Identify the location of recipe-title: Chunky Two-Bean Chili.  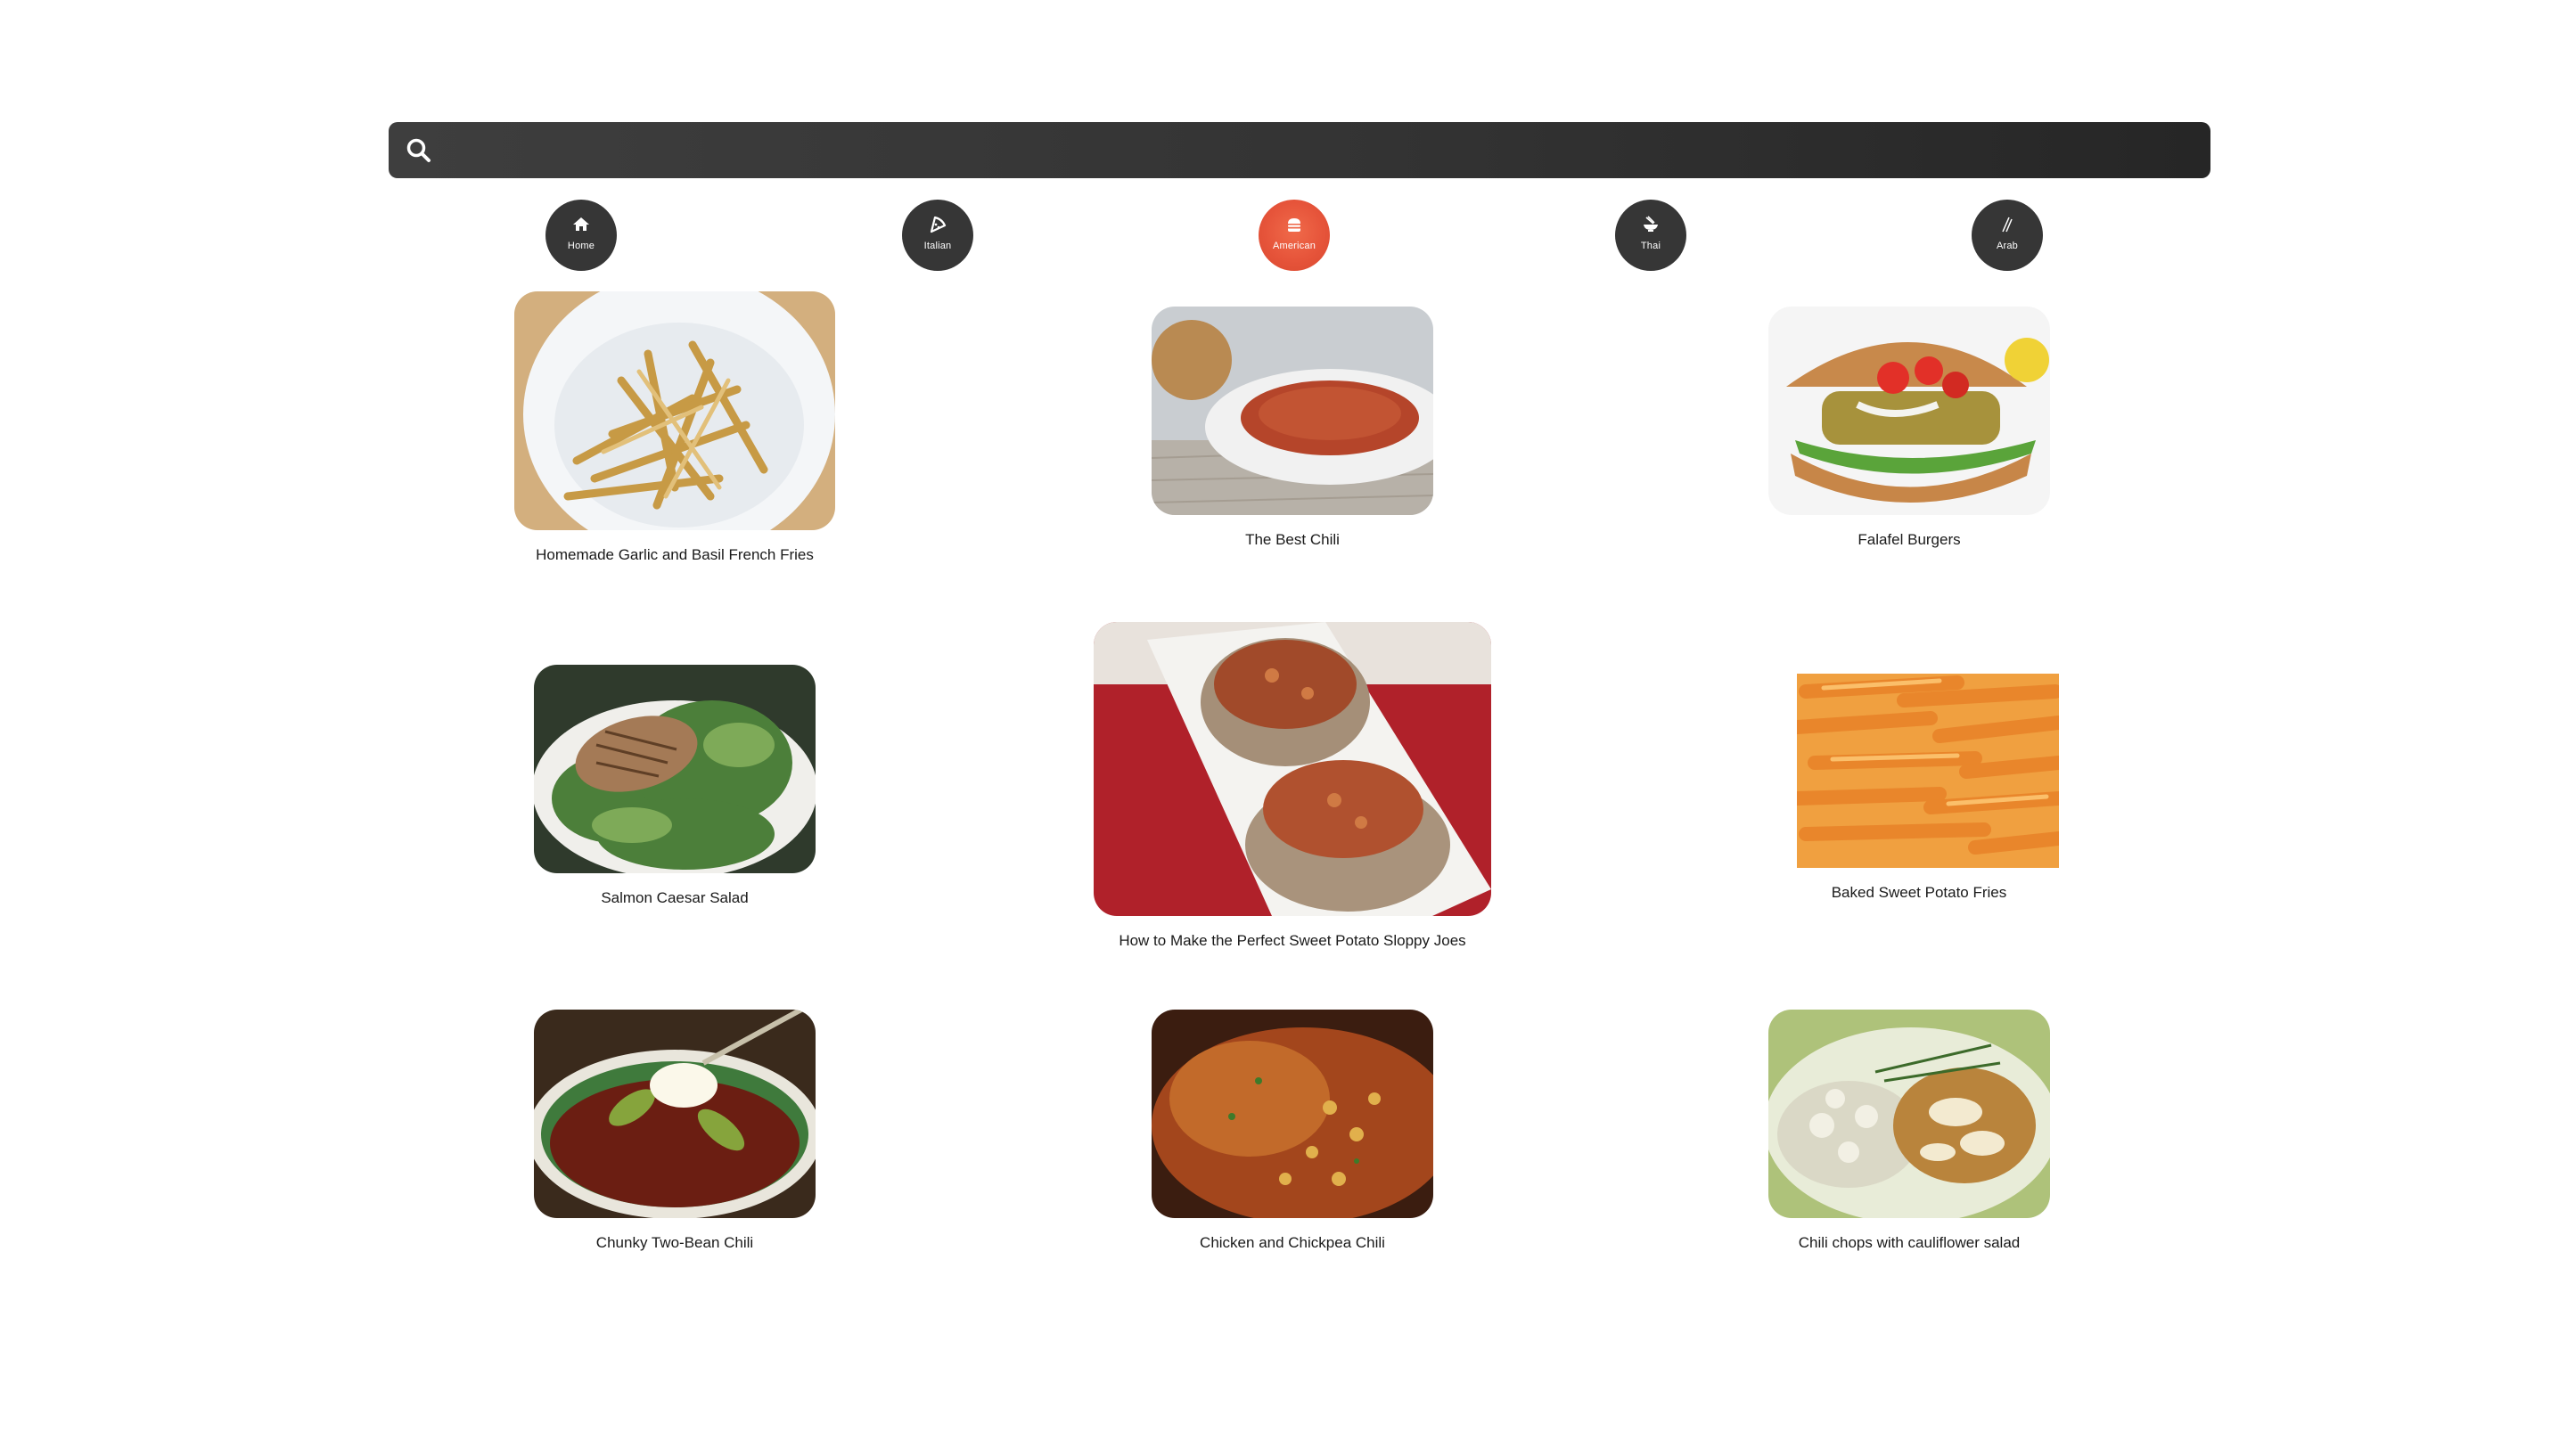
(675, 1243).